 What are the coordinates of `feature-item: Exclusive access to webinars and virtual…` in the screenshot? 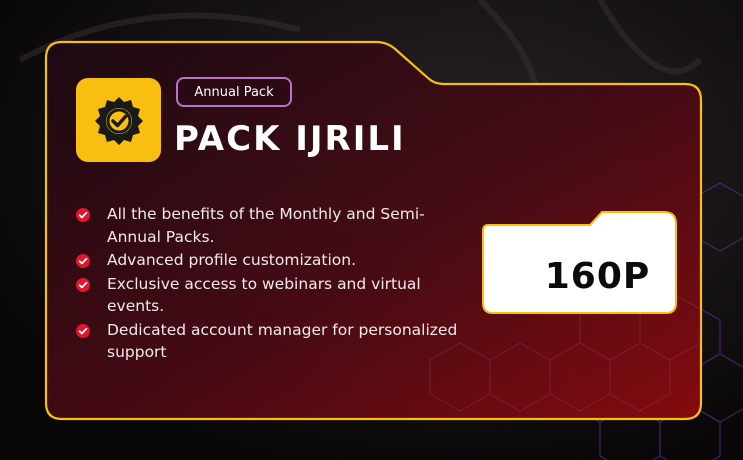 It's located at (276, 295).